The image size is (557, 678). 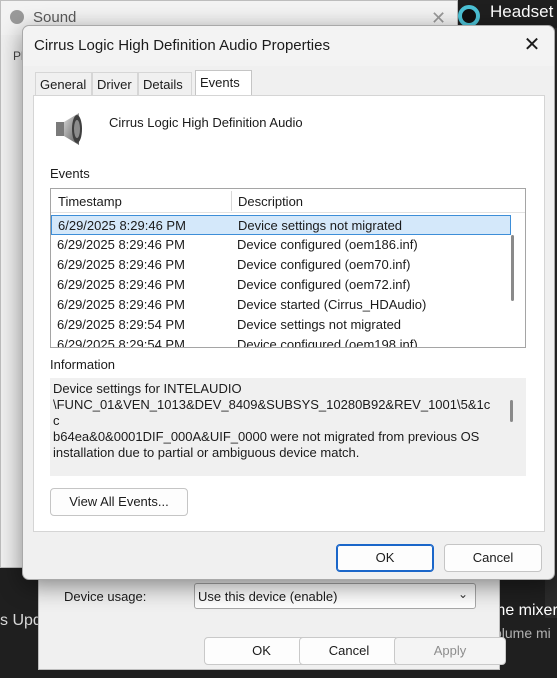 What do you see at coordinates (512, 268) in the screenshot?
I see `events-scrollbar` at bounding box center [512, 268].